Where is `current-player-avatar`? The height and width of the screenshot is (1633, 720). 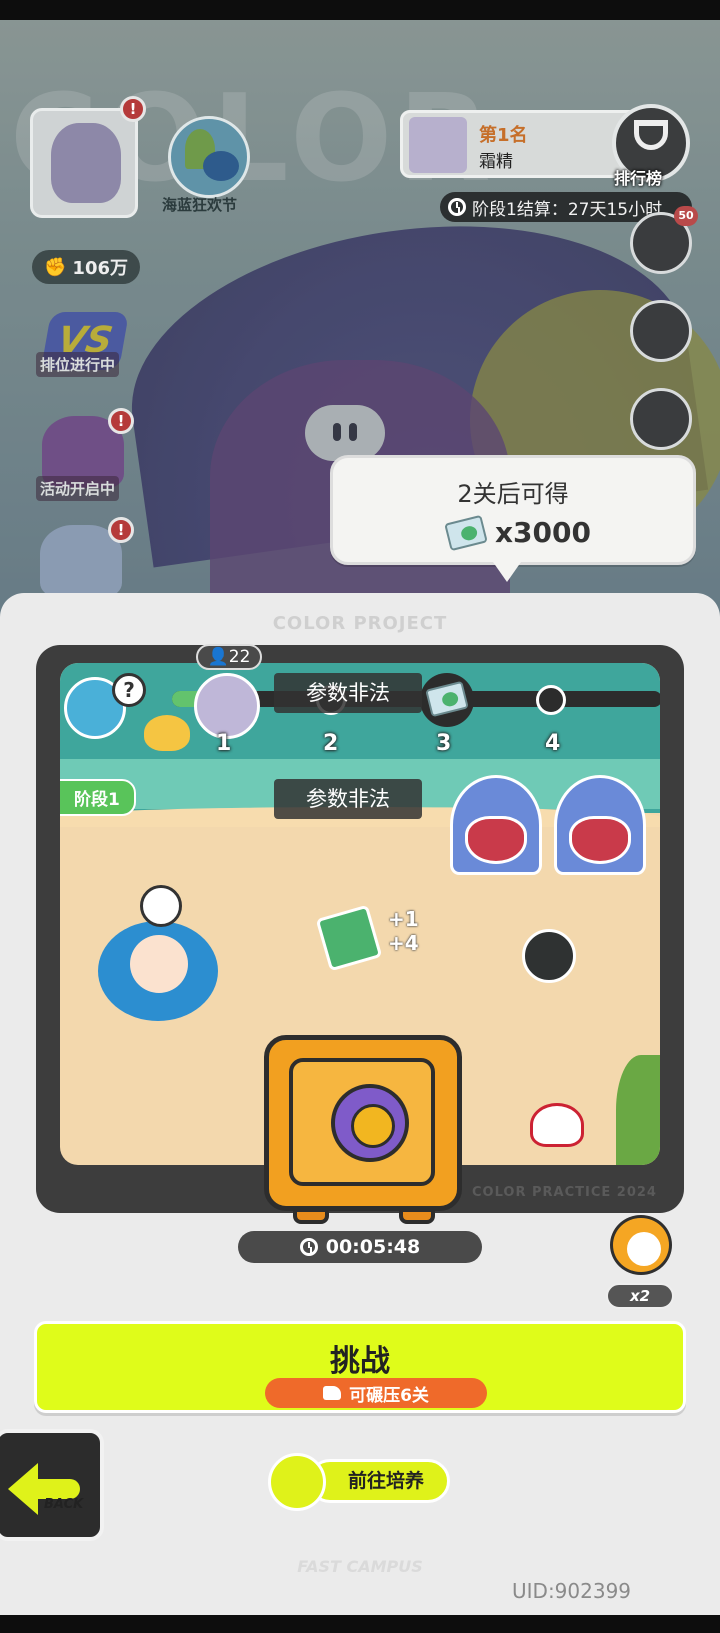
current-player-avatar is located at coordinates (227, 706).